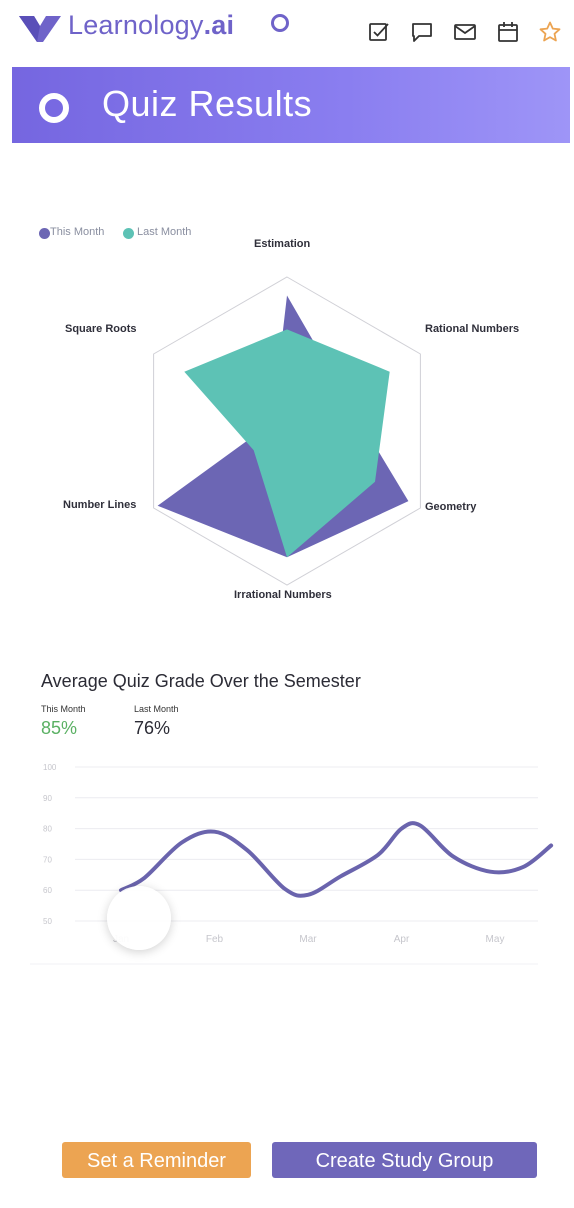  I want to click on radar-chart, so click(287, 431).